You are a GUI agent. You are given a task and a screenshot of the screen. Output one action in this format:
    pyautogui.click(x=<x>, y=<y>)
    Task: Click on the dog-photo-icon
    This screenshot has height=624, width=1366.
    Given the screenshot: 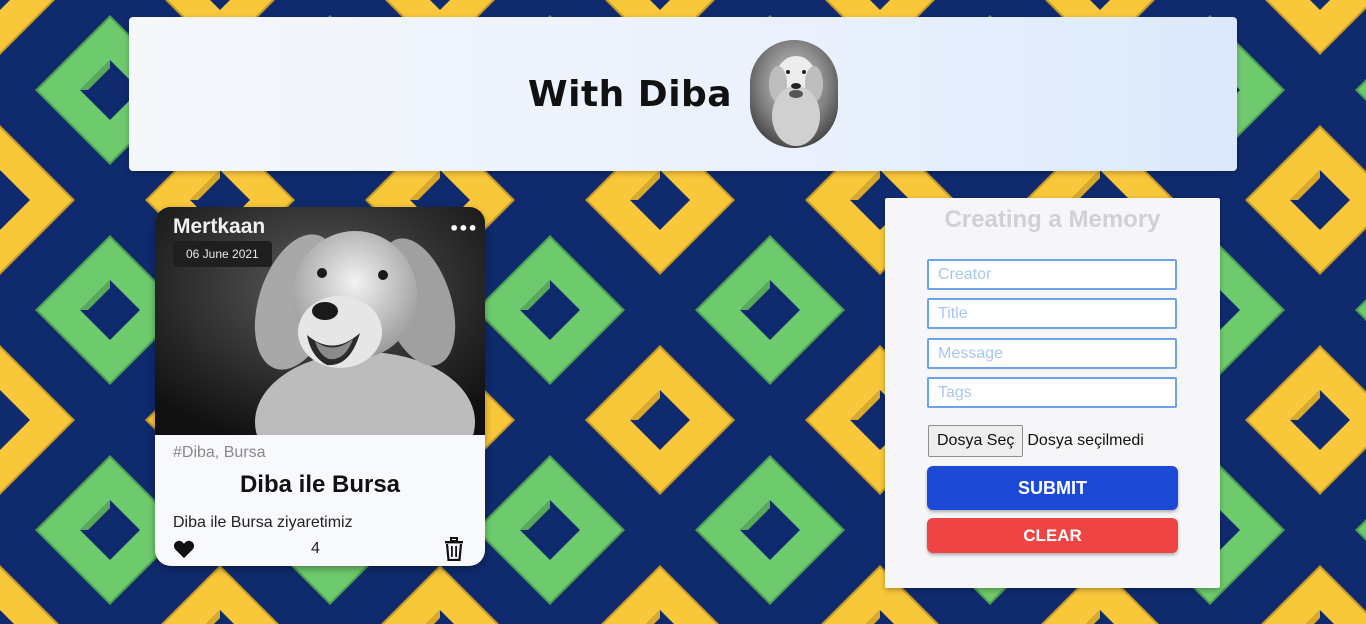 What is the action you would take?
    pyautogui.click(x=794, y=94)
    